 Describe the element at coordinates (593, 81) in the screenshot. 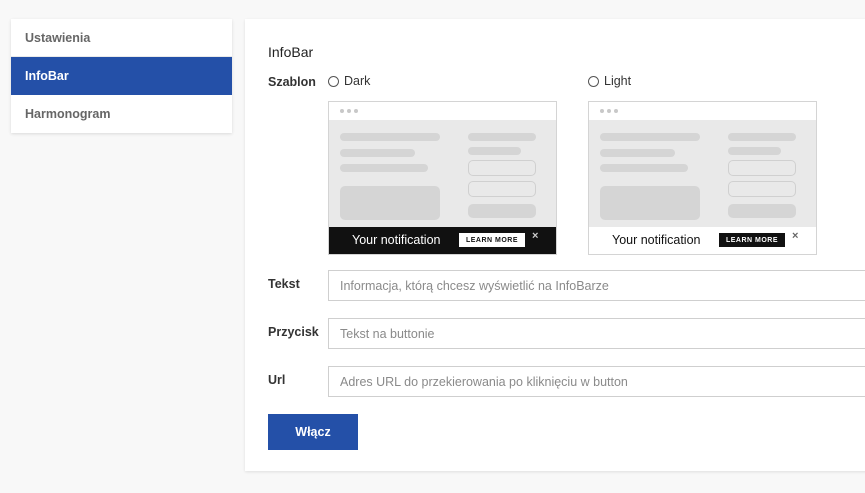

I see `radio-light-circle` at that location.